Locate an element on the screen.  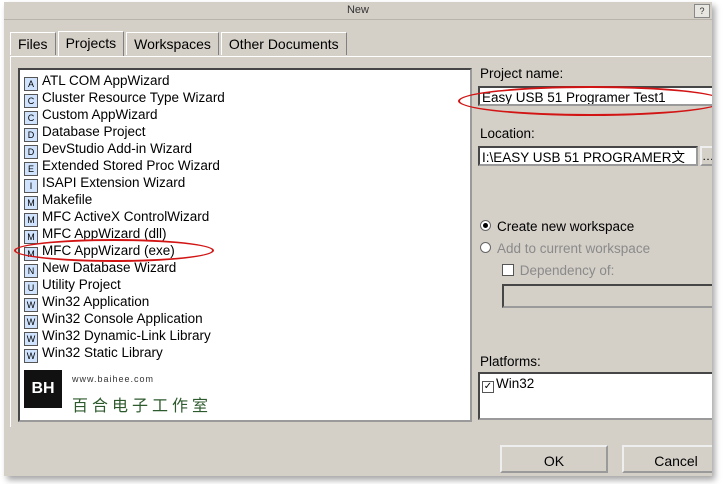
list-item-label: Makefile is located at coordinates (67, 199).